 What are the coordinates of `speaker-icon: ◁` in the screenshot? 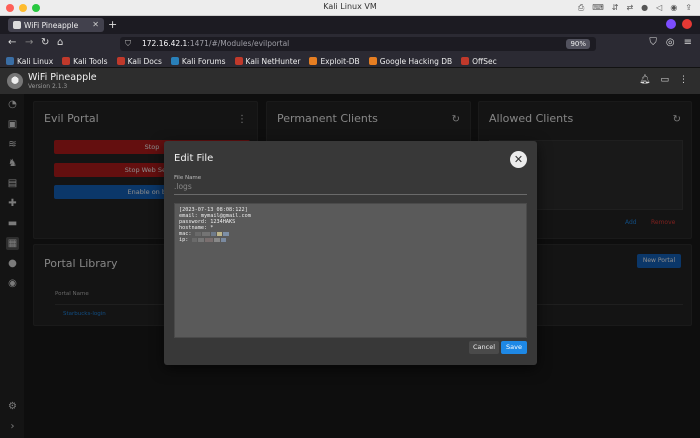 It's located at (659, 8).